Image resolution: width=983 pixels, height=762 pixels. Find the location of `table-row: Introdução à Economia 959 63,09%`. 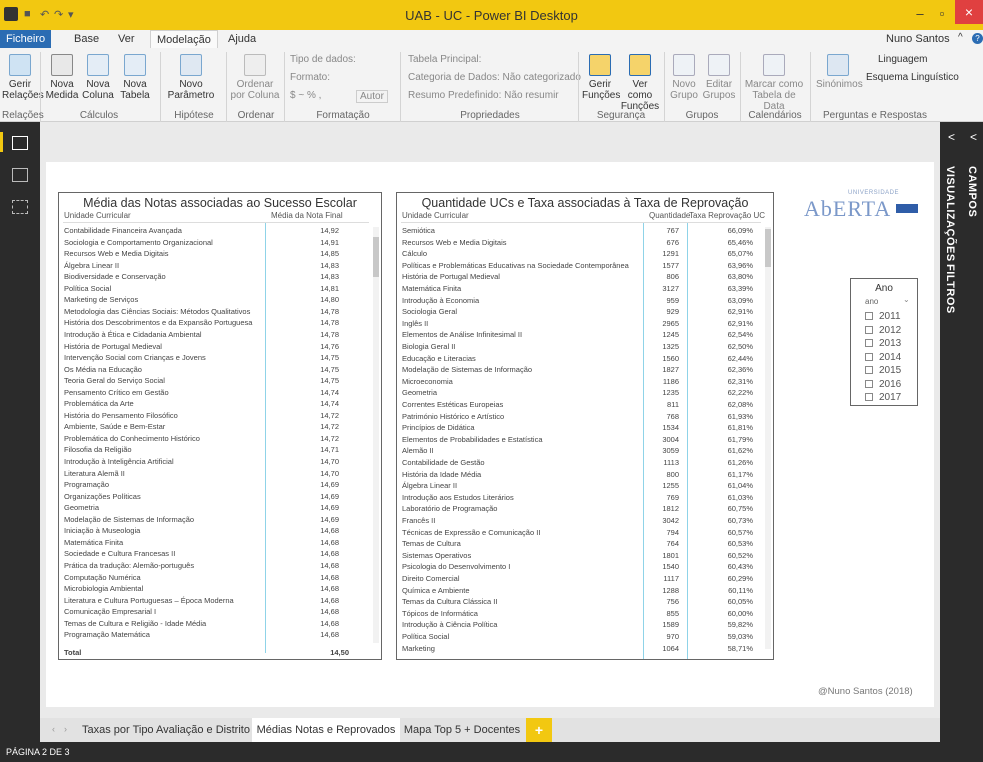

table-row: Introdução à Economia 959 63,09% is located at coordinates (580, 300).